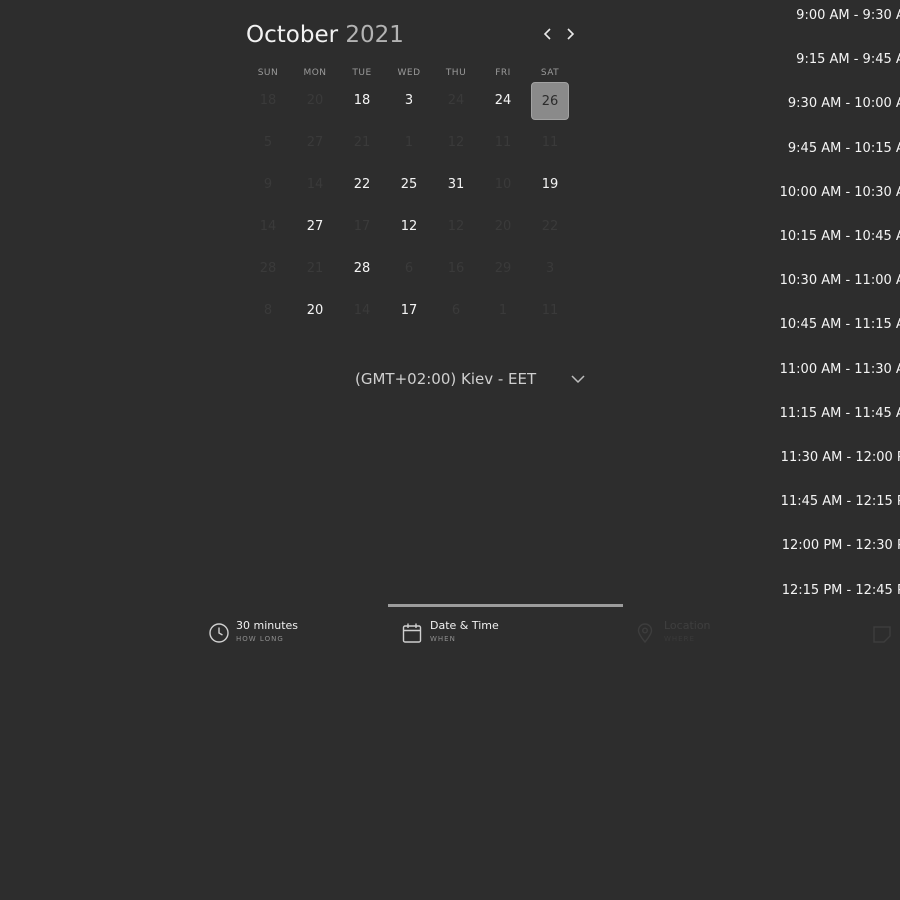 This screenshot has width=900, height=900. Describe the element at coordinates (456, 73) in the screenshot. I see `weekday-label-thu: THU` at that location.